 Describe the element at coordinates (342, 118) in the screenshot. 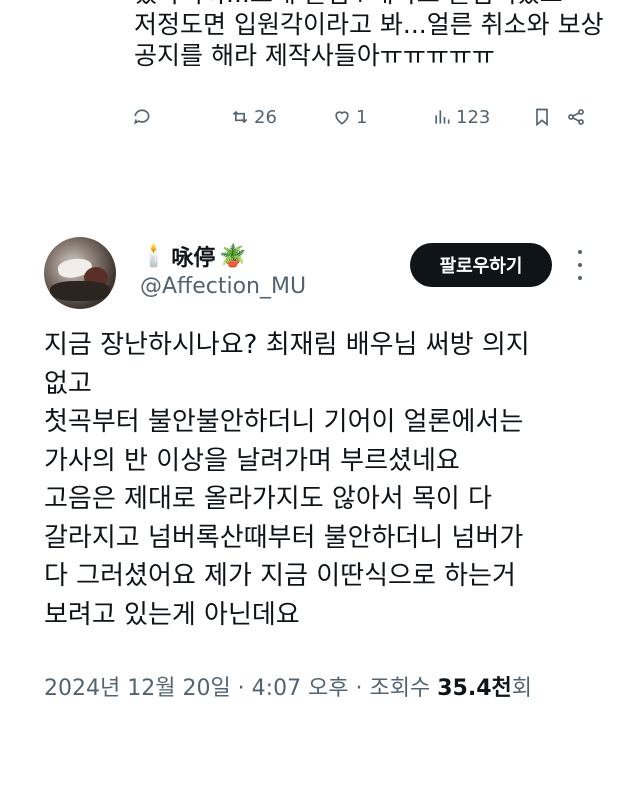

I see `heart-icon` at that location.